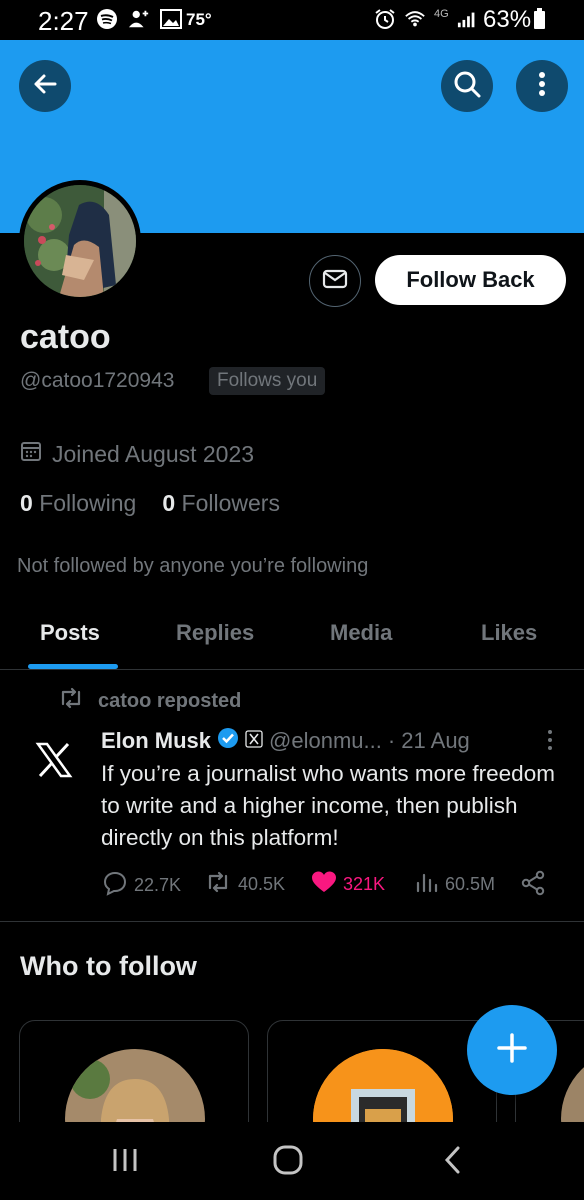 The image size is (584, 1200). I want to click on repost-label: catoo reposted, so click(170, 700).